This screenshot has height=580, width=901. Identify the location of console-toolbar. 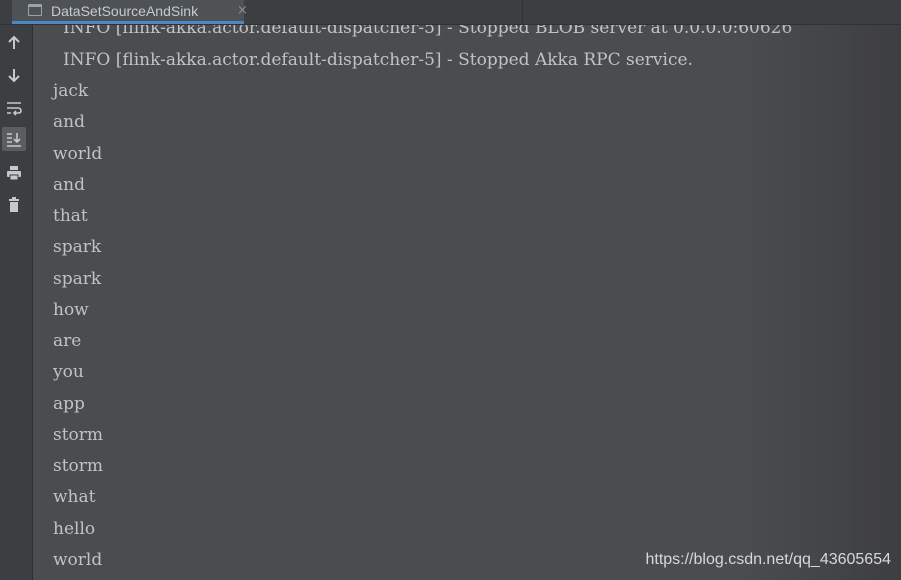
(16, 302).